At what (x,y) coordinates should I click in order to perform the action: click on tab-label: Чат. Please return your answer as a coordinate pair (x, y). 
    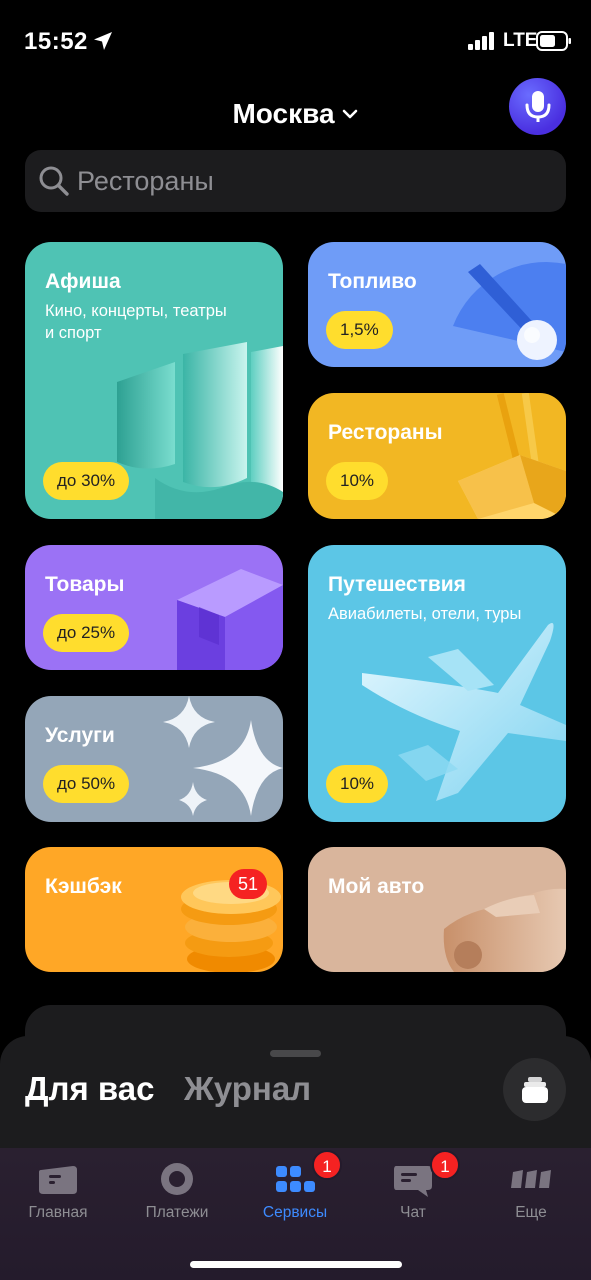
    Looking at the image, I should click on (413, 1212).